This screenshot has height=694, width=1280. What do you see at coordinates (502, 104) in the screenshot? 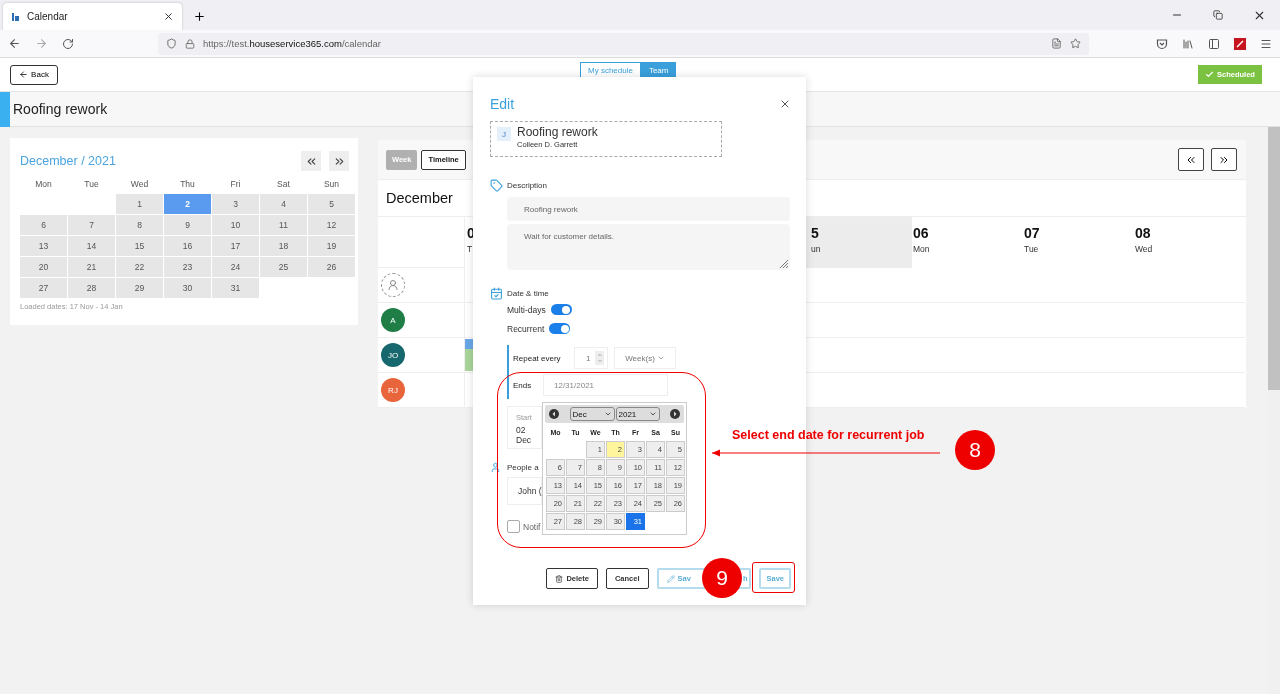
I see `dialog-title: Edit` at bounding box center [502, 104].